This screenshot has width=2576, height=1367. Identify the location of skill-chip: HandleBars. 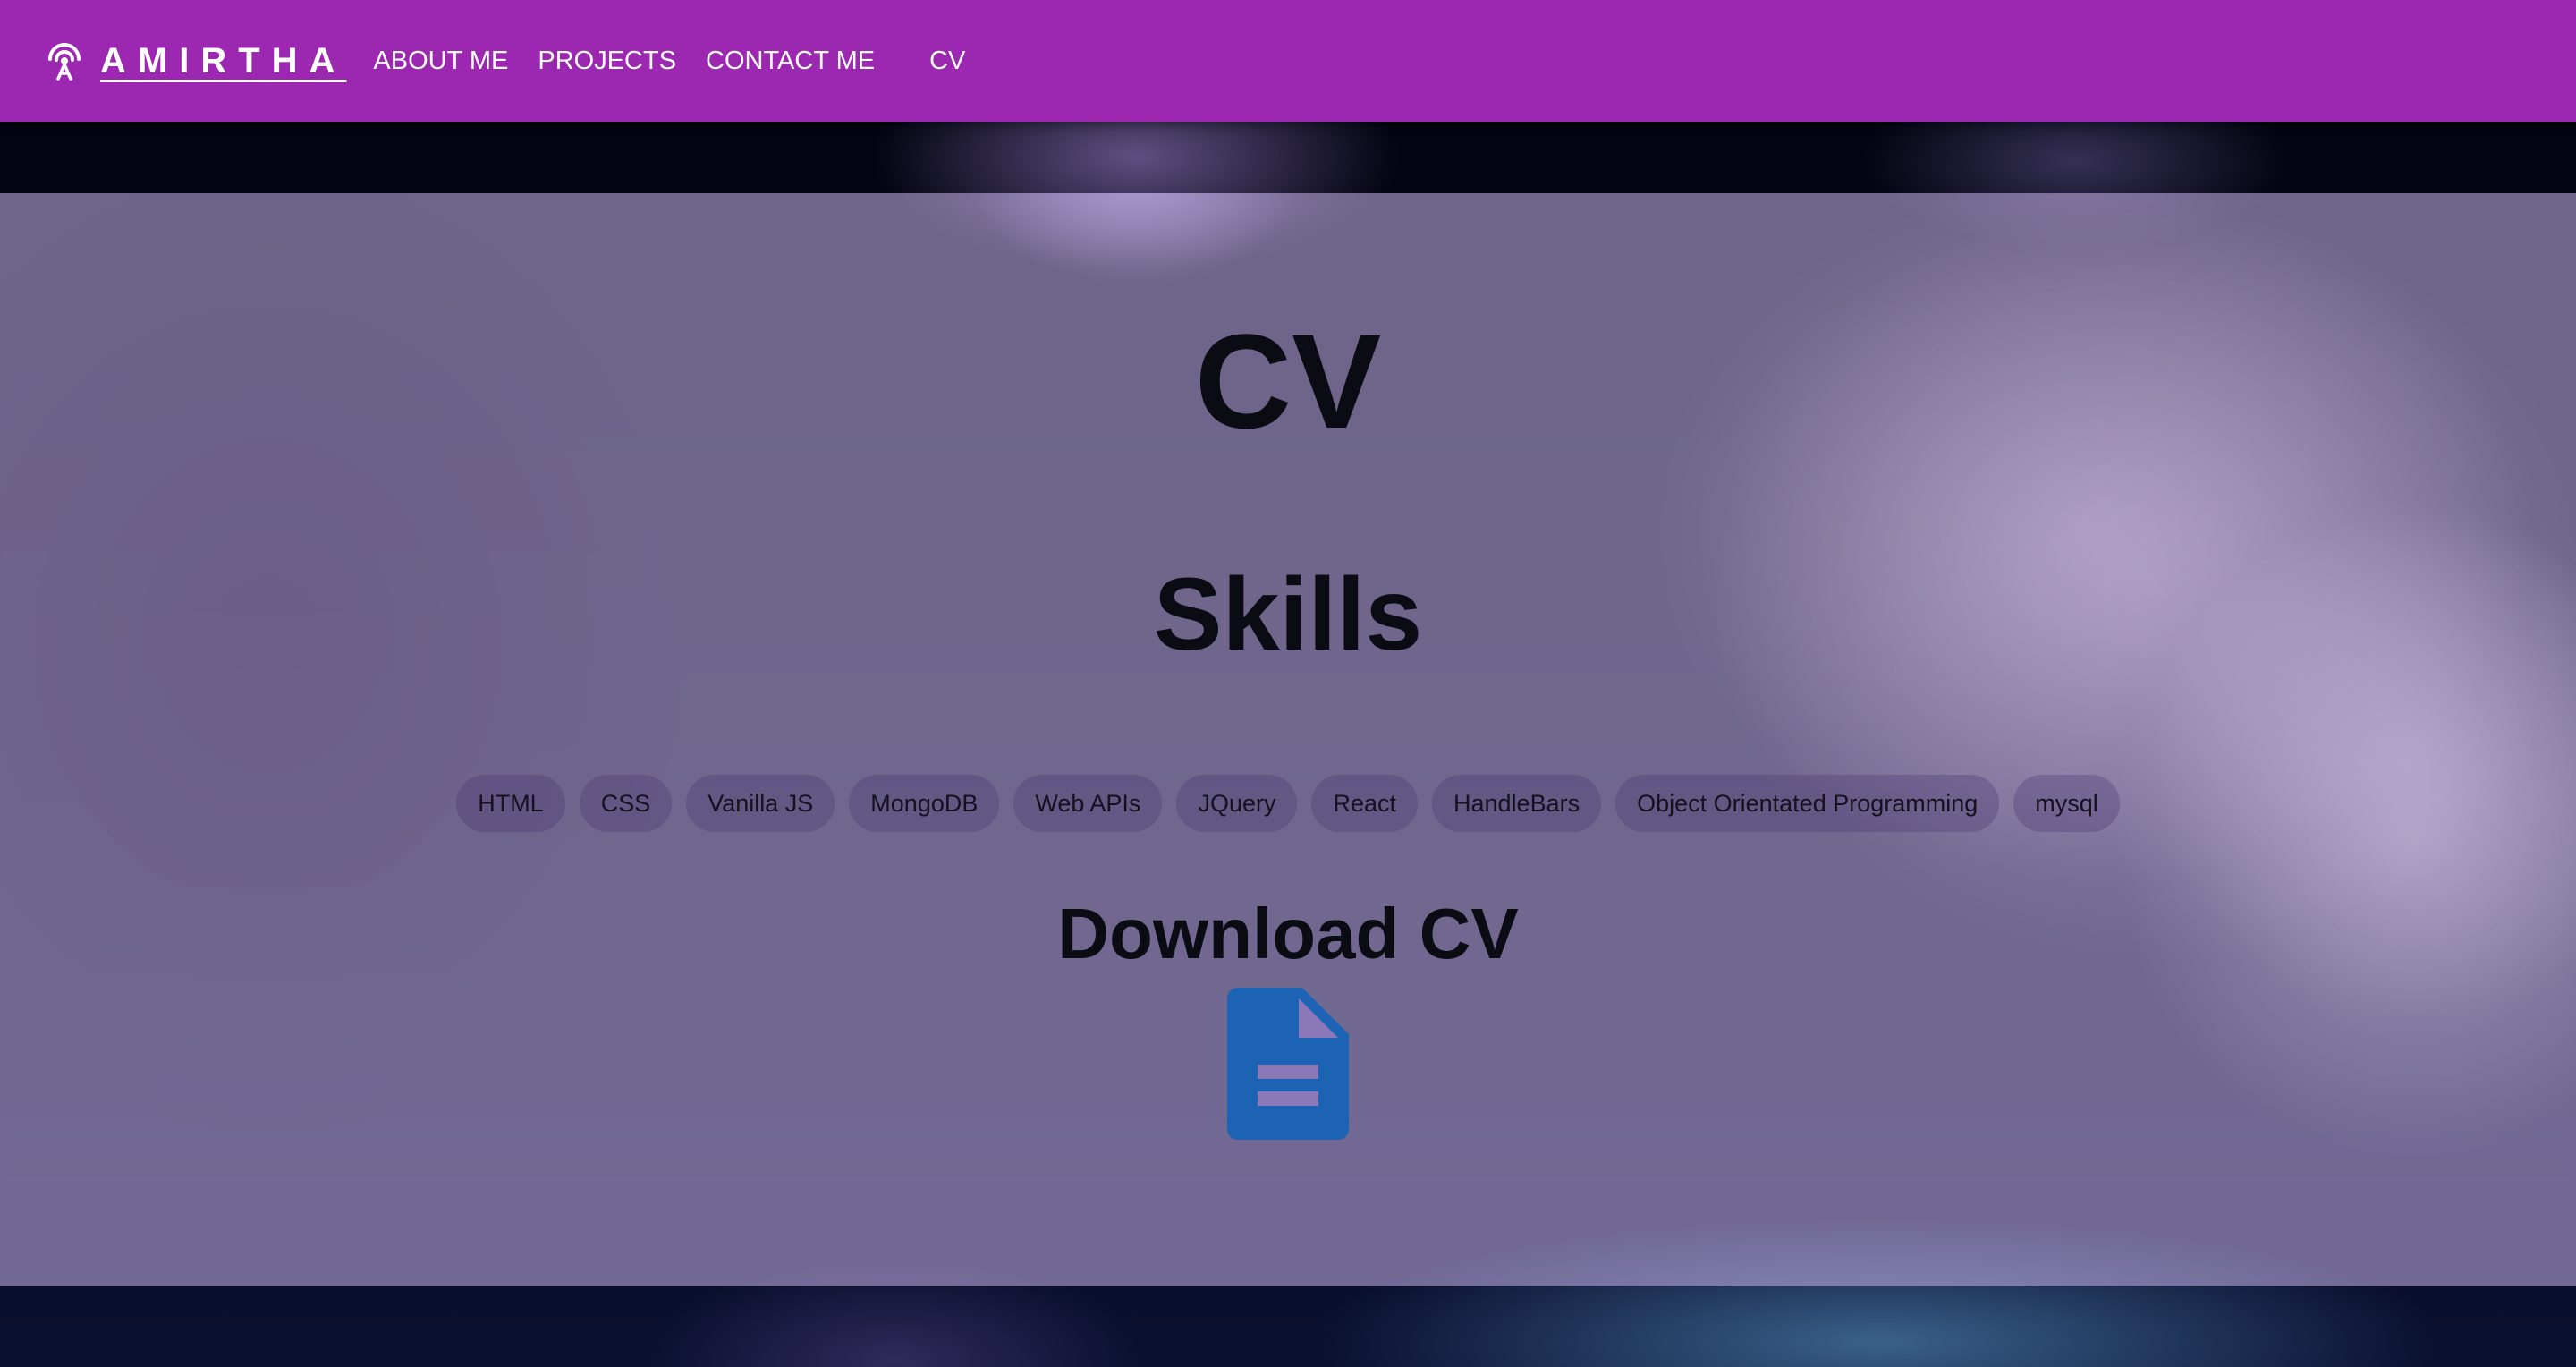
(1517, 803).